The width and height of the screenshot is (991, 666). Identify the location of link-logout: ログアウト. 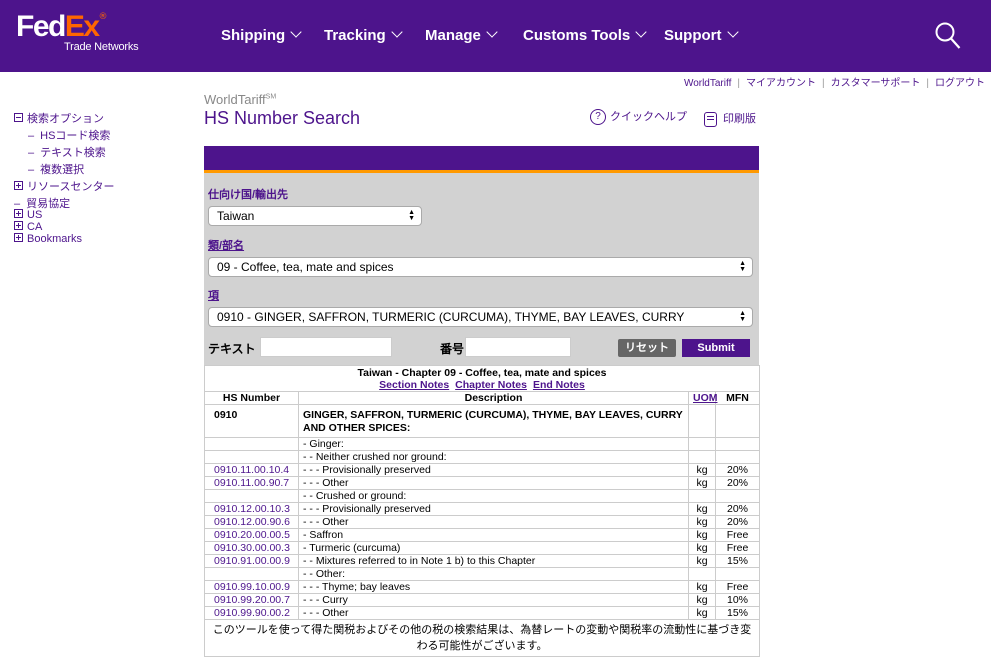
(960, 83).